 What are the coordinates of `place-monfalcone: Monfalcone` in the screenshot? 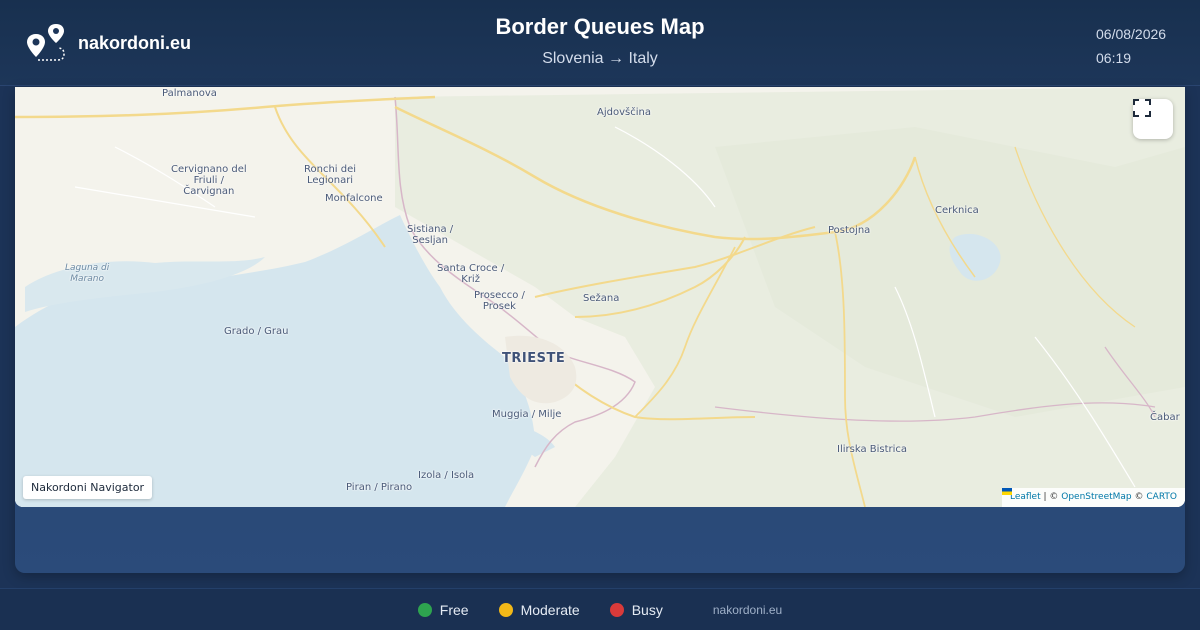 It's located at (354, 198).